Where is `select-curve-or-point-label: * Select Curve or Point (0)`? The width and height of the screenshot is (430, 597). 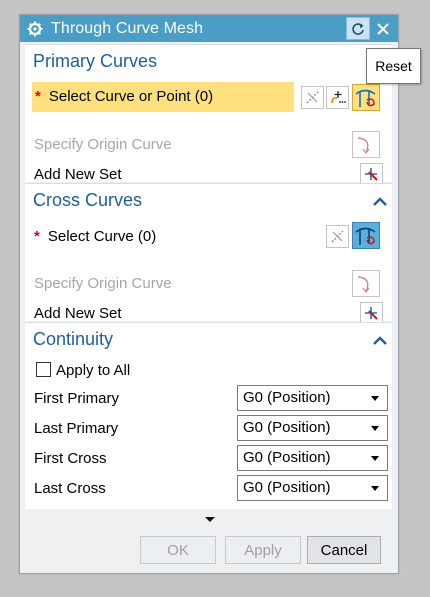 select-curve-or-point-label: * Select Curve or Point (0) is located at coordinates (124, 96).